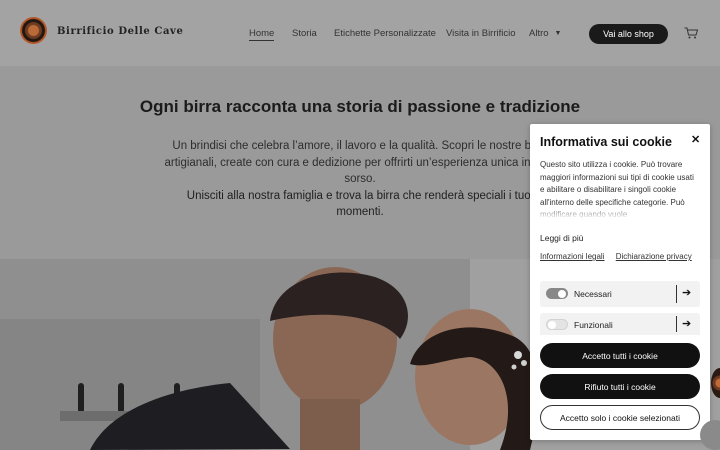 The image size is (720, 450). Describe the element at coordinates (561, 238) in the screenshot. I see `learn-more-link: Leggi di più` at that location.